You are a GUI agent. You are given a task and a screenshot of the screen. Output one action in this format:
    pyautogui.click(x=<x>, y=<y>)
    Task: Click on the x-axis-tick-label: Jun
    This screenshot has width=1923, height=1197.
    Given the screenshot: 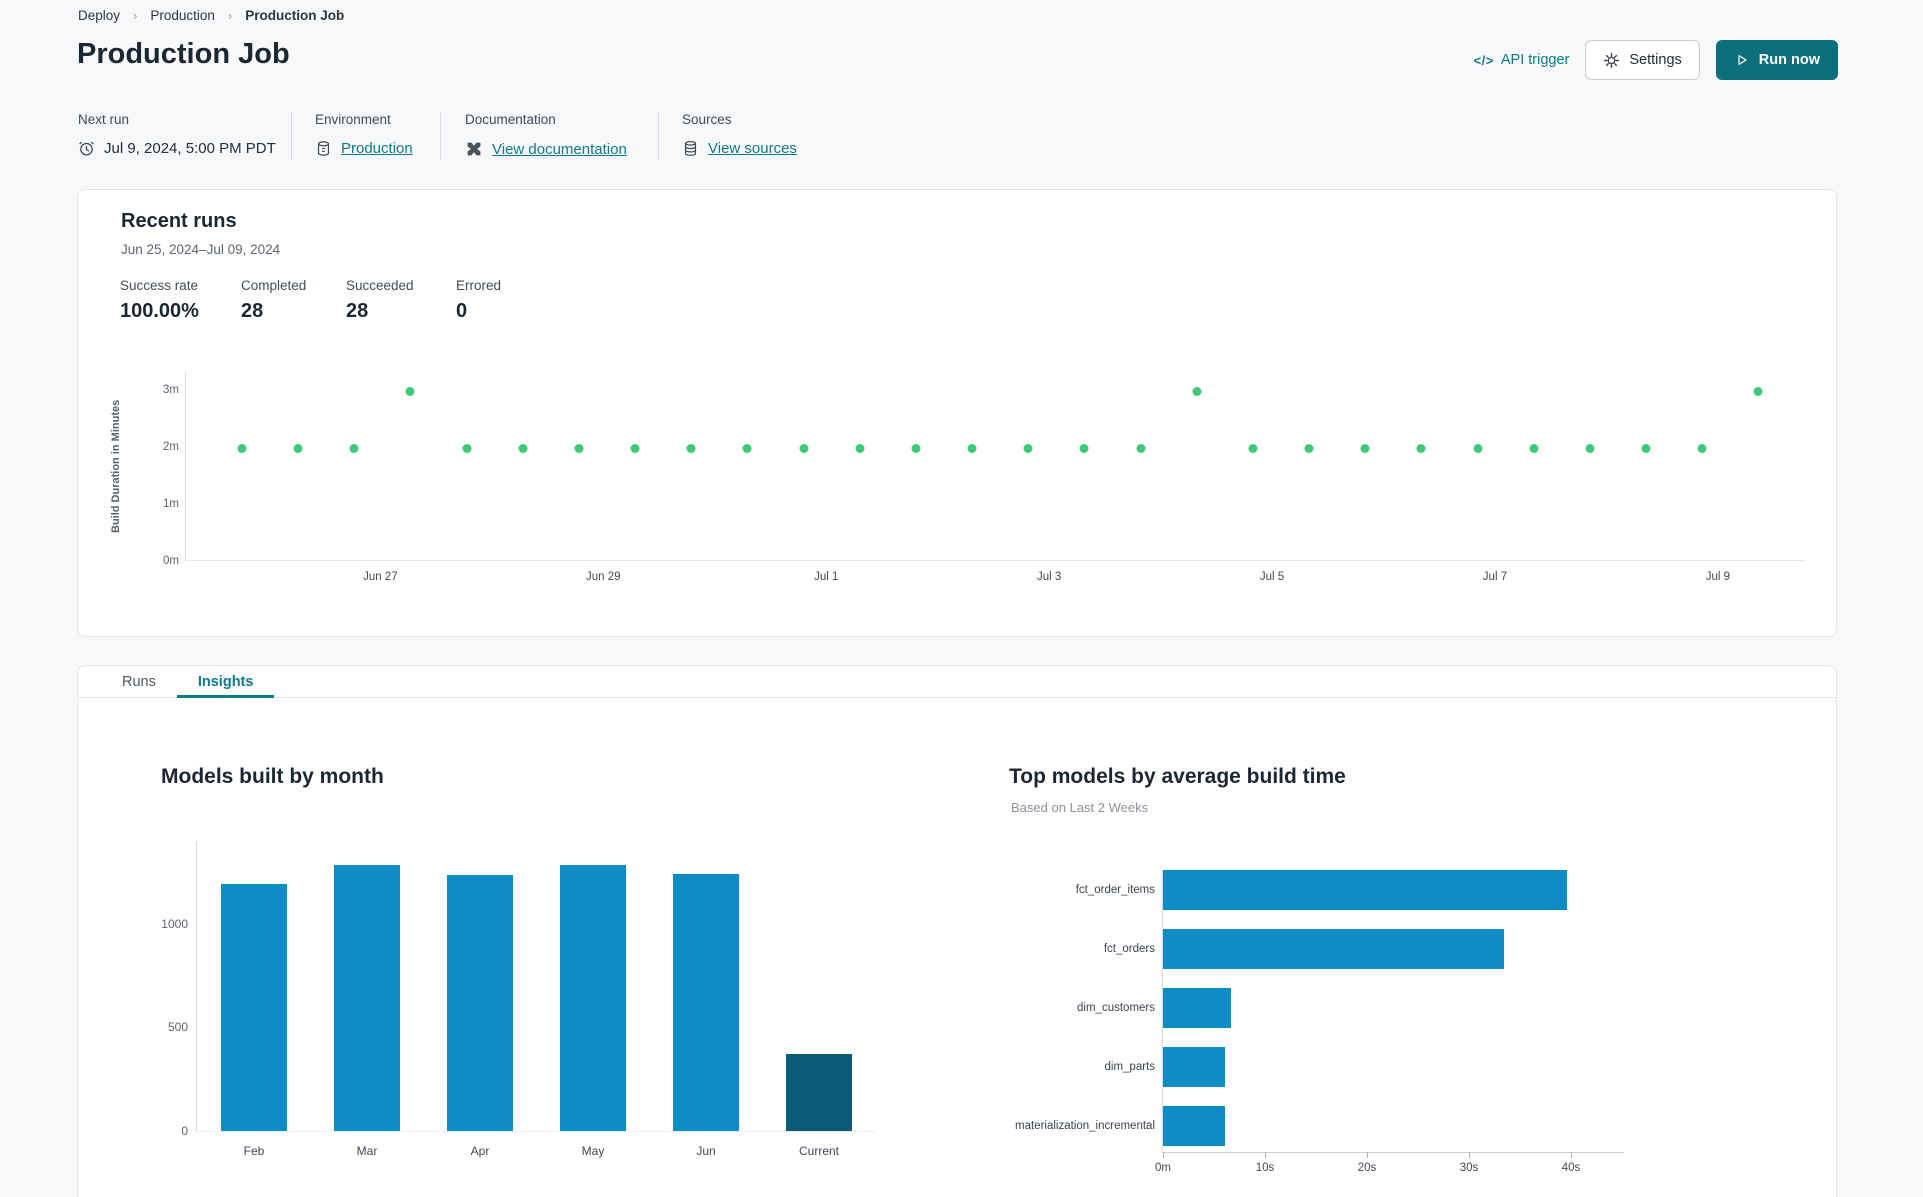 What is the action you would take?
    pyautogui.click(x=706, y=1151)
    